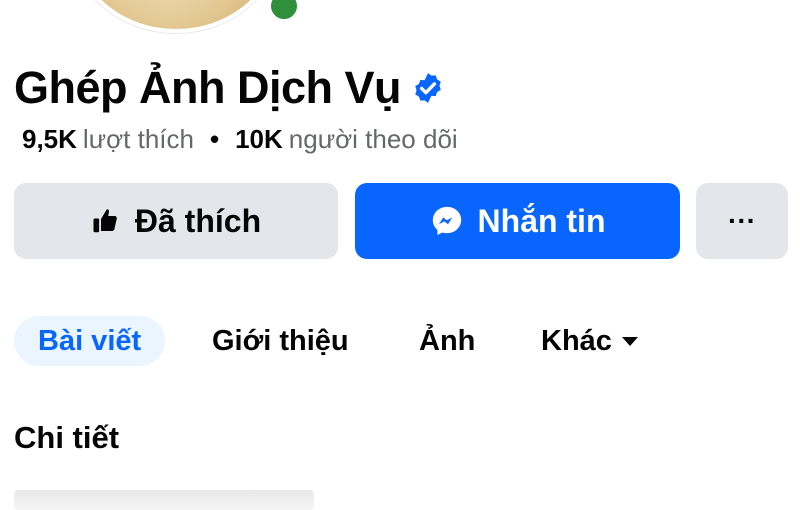 This screenshot has width=800, height=510. What do you see at coordinates (428, 88) in the screenshot?
I see `verified-badge-icon` at bounding box center [428, 88].